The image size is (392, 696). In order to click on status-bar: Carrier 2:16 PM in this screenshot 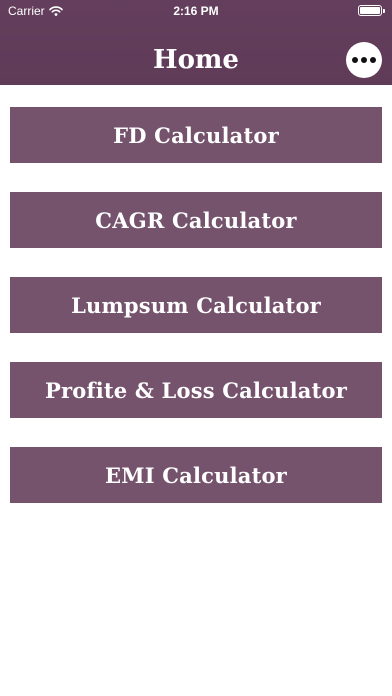, I will do `click(196, 11)`.